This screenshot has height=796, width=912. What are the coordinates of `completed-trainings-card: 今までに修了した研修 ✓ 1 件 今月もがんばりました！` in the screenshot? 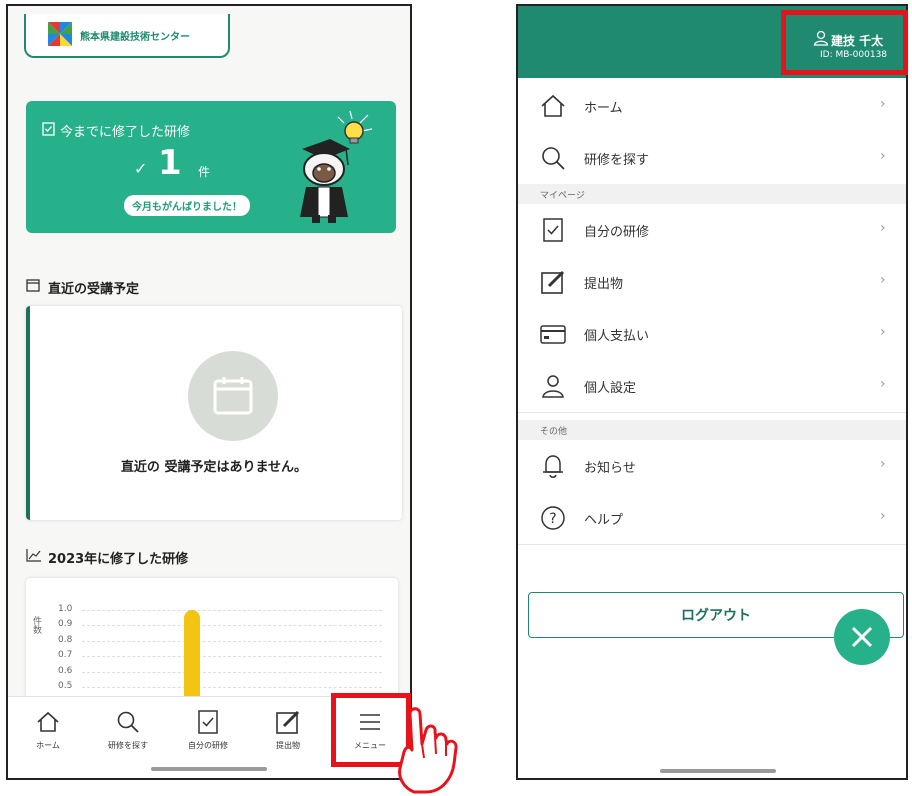 It's located at (211, 167).